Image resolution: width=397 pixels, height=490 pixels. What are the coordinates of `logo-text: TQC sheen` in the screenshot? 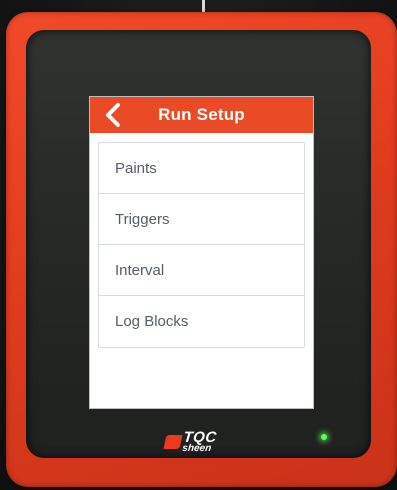 It's located at (199, 441).